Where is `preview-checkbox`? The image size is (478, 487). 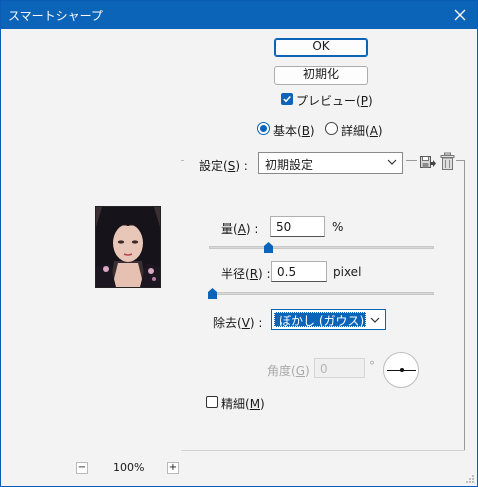 preview-checkbox is located at coordinates (287, 99).